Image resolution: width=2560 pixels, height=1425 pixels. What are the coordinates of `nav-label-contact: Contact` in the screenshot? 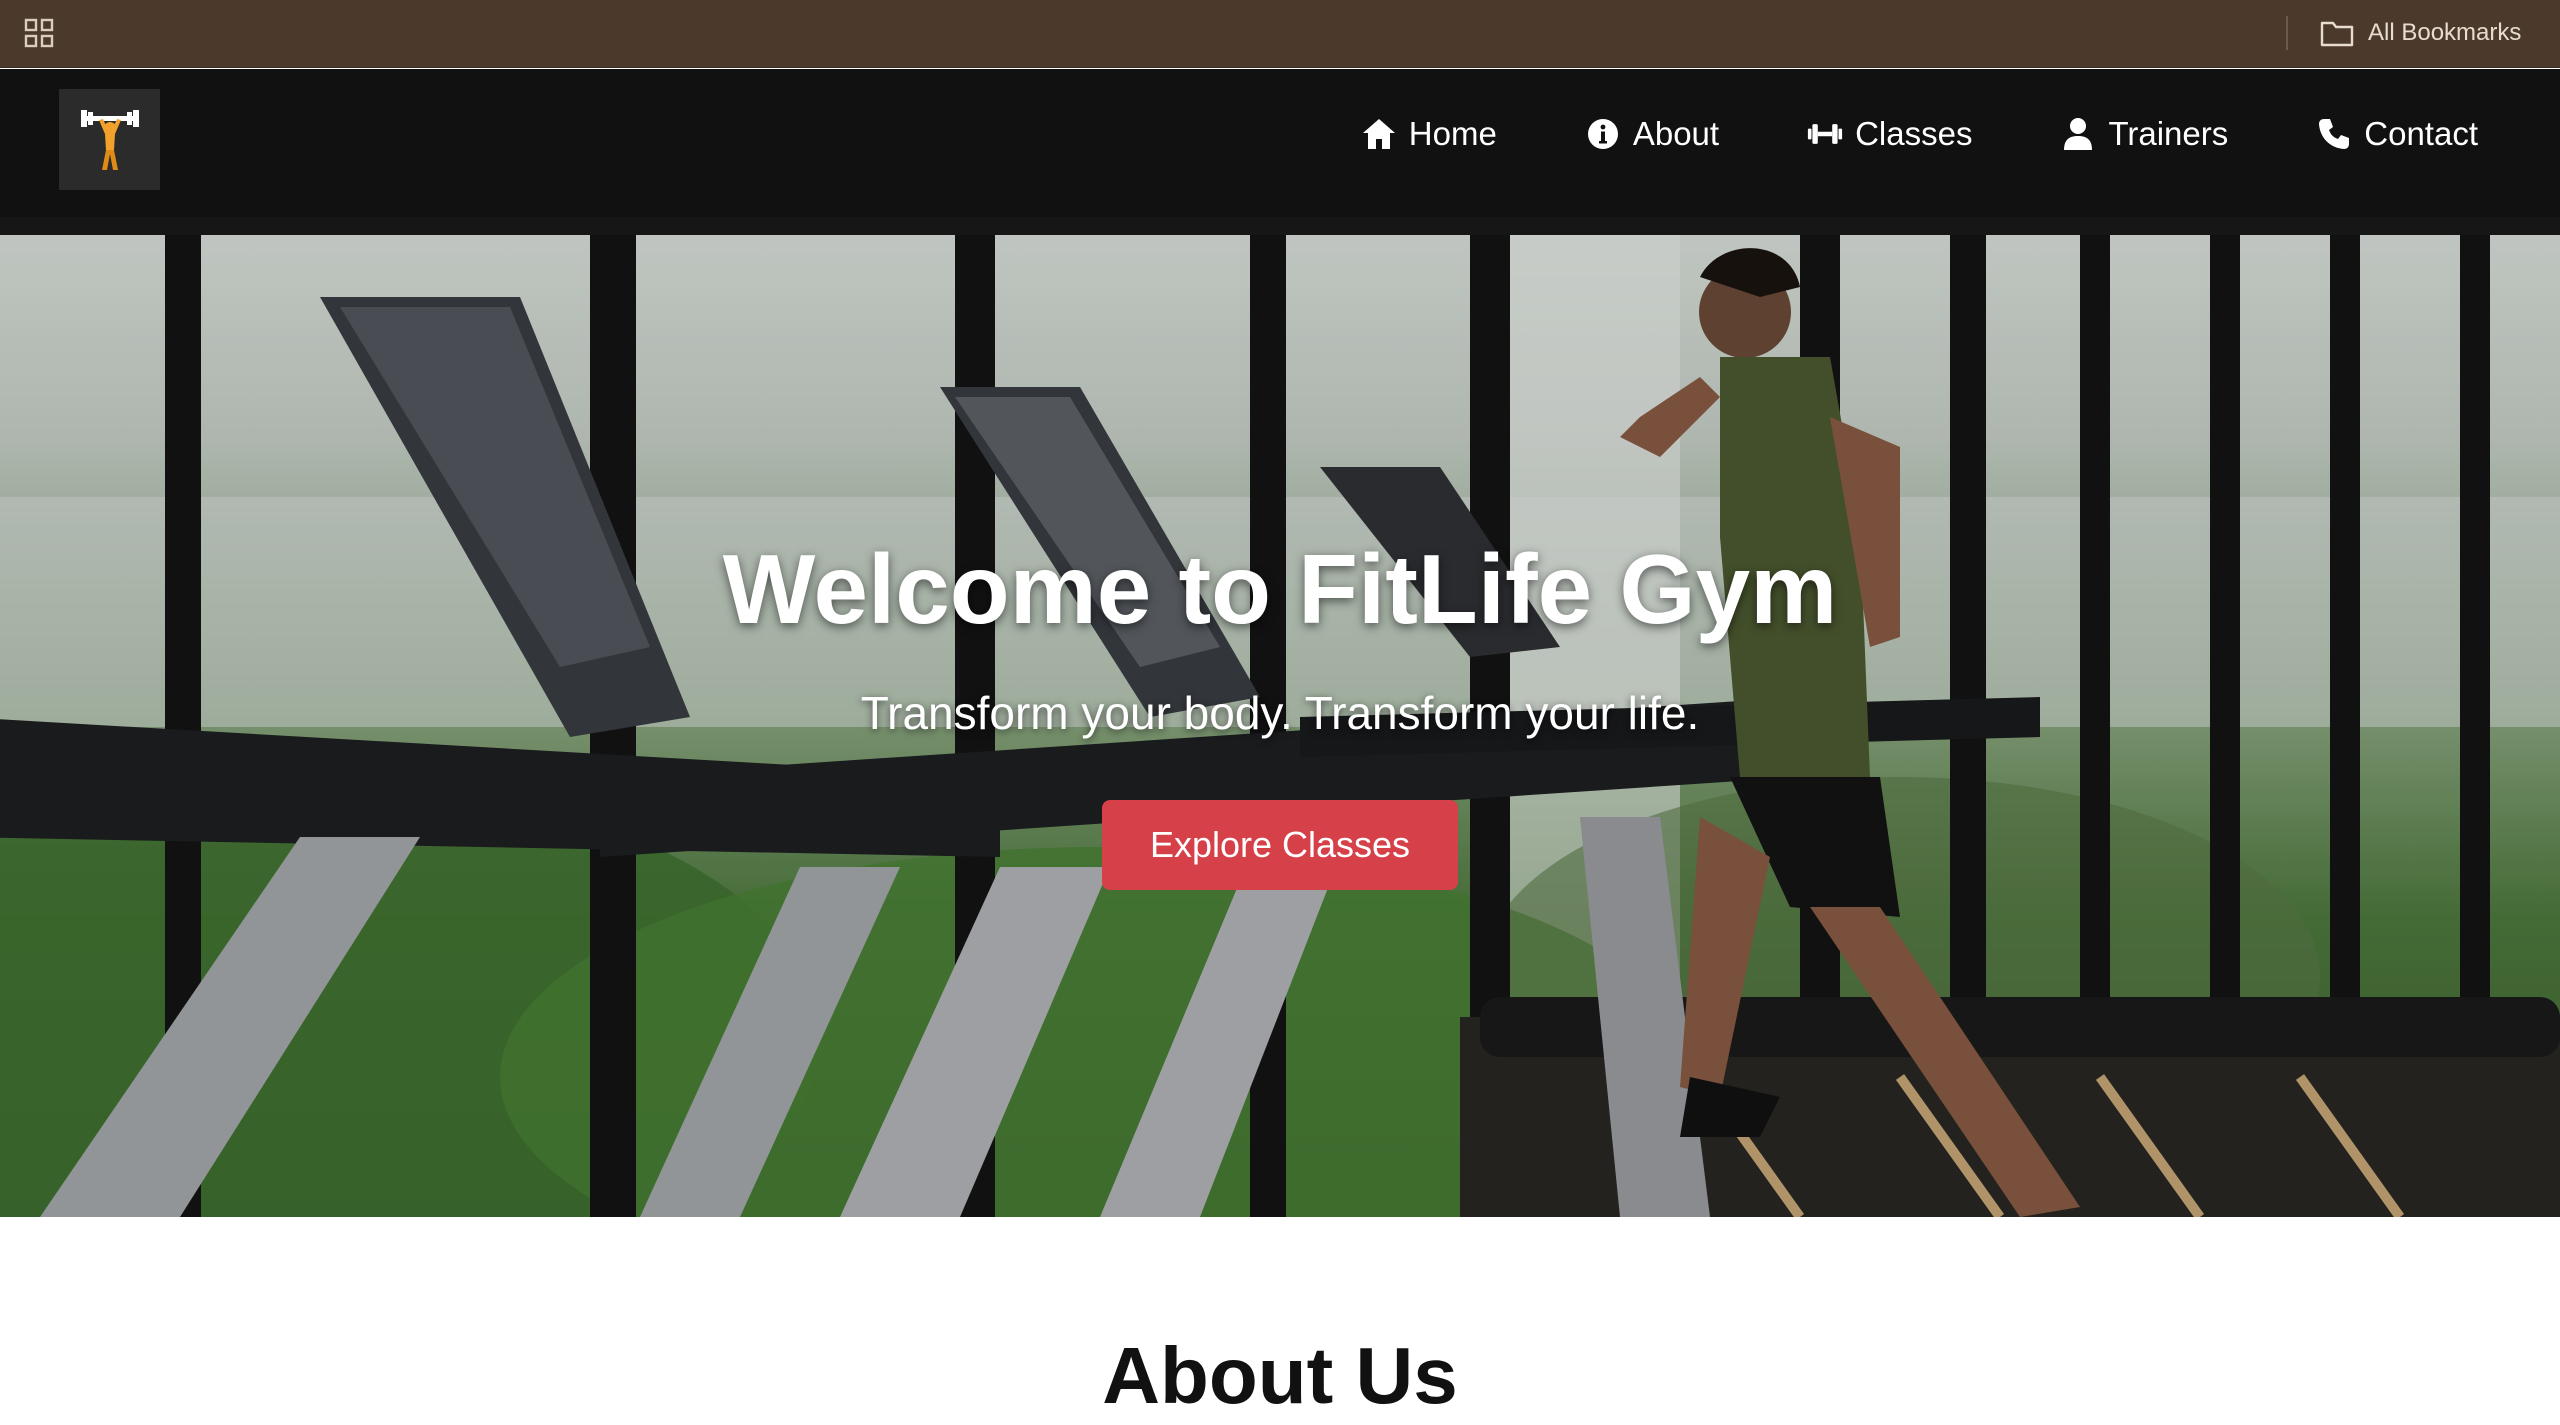 It's located at (2421, 133).